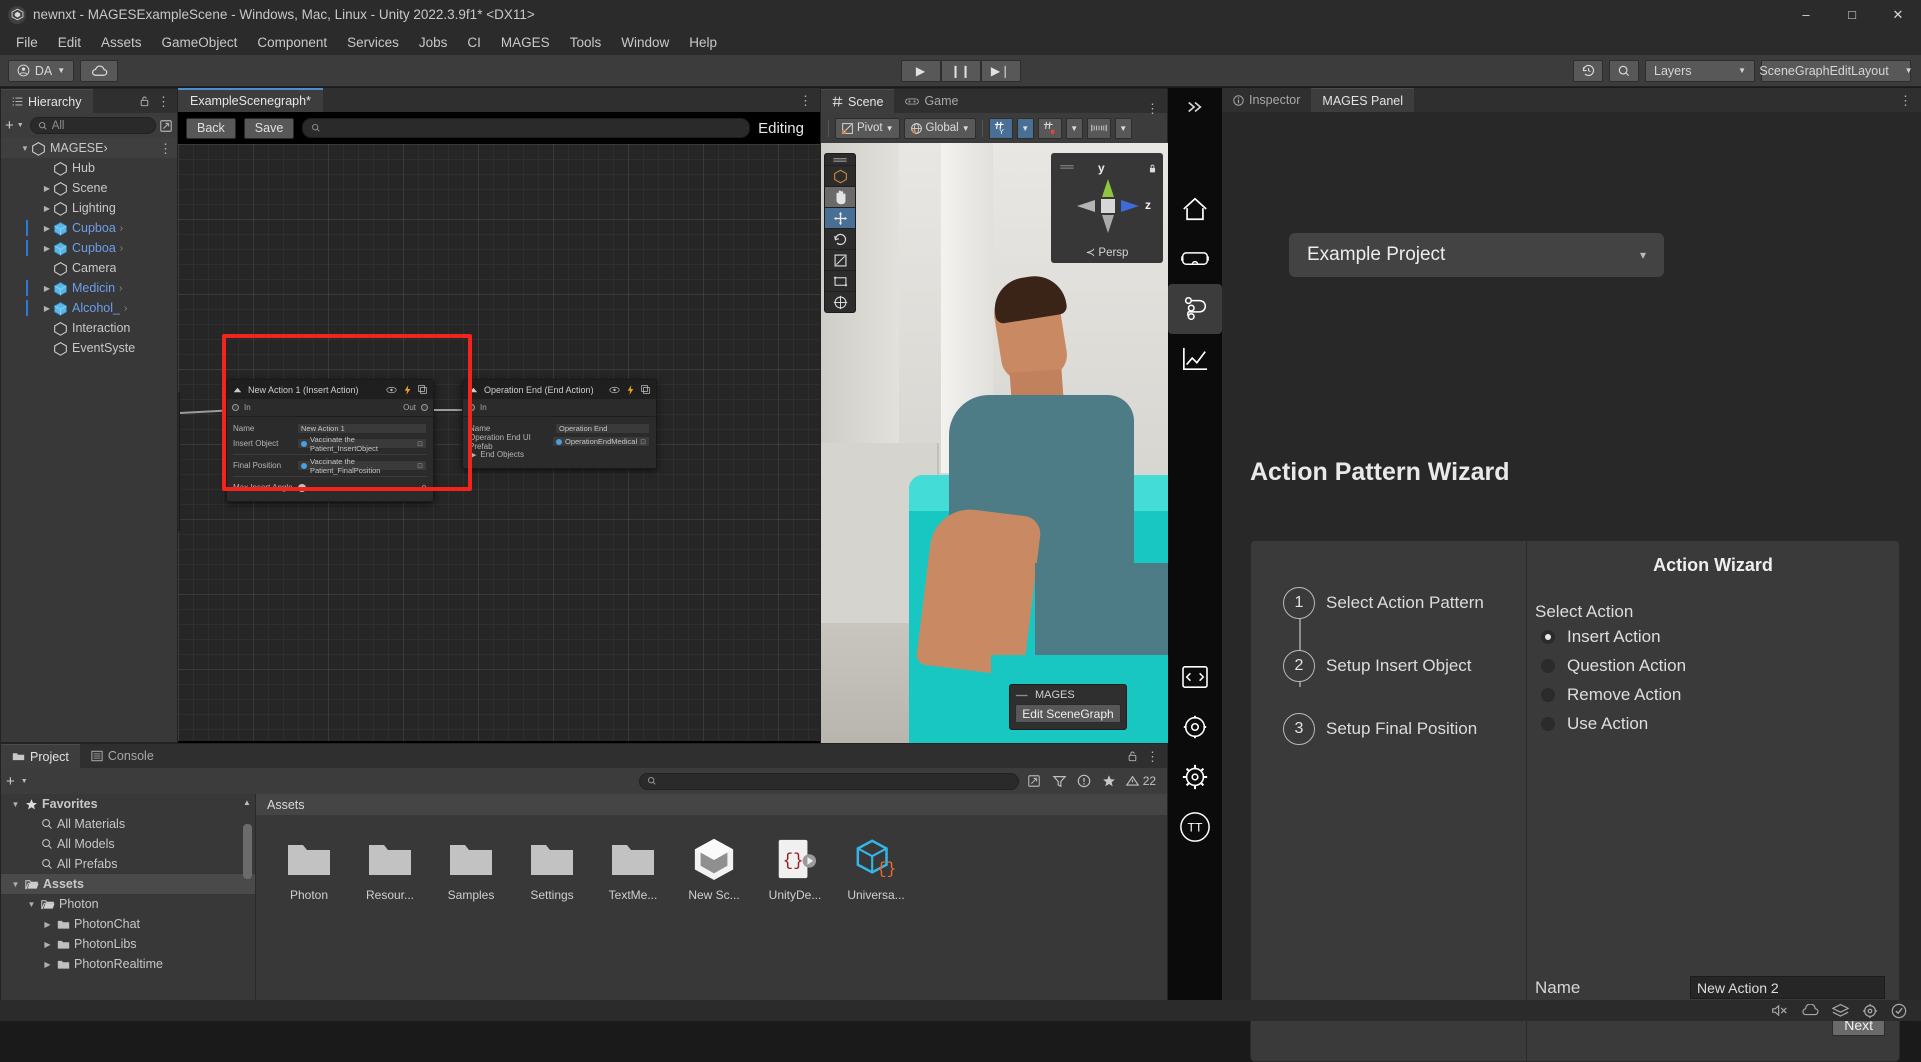 This screenshot has height=1062, width=1921. Describe the element at coordinates (1098, 128) in the screenshot. I see `ruler-icon` at that location.